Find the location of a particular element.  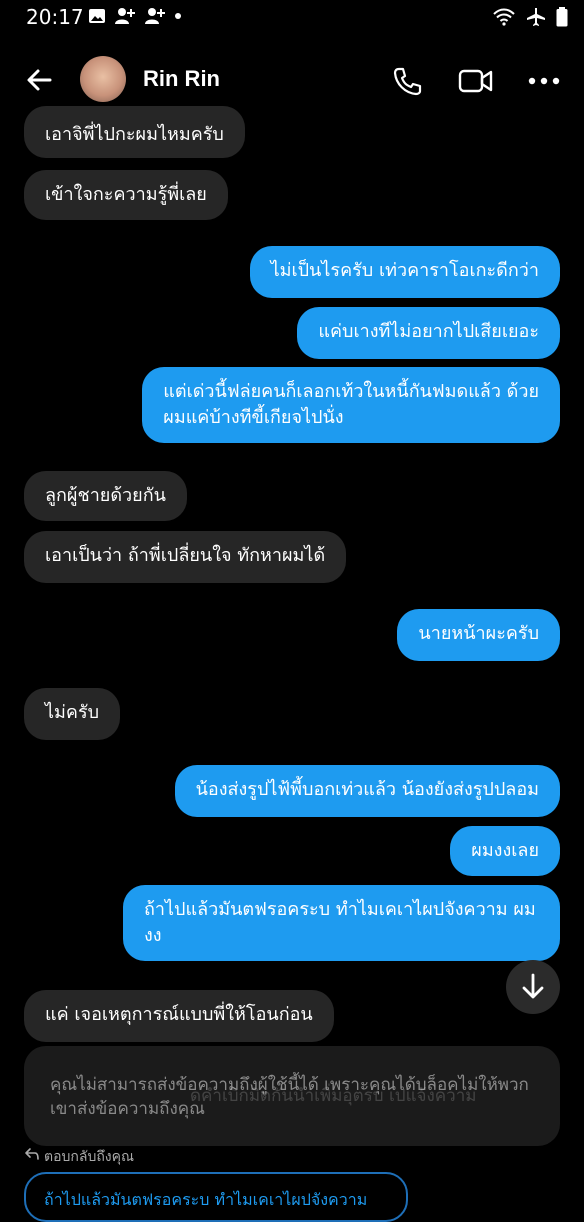

video-call-icon is located at coordinates (475, 81).